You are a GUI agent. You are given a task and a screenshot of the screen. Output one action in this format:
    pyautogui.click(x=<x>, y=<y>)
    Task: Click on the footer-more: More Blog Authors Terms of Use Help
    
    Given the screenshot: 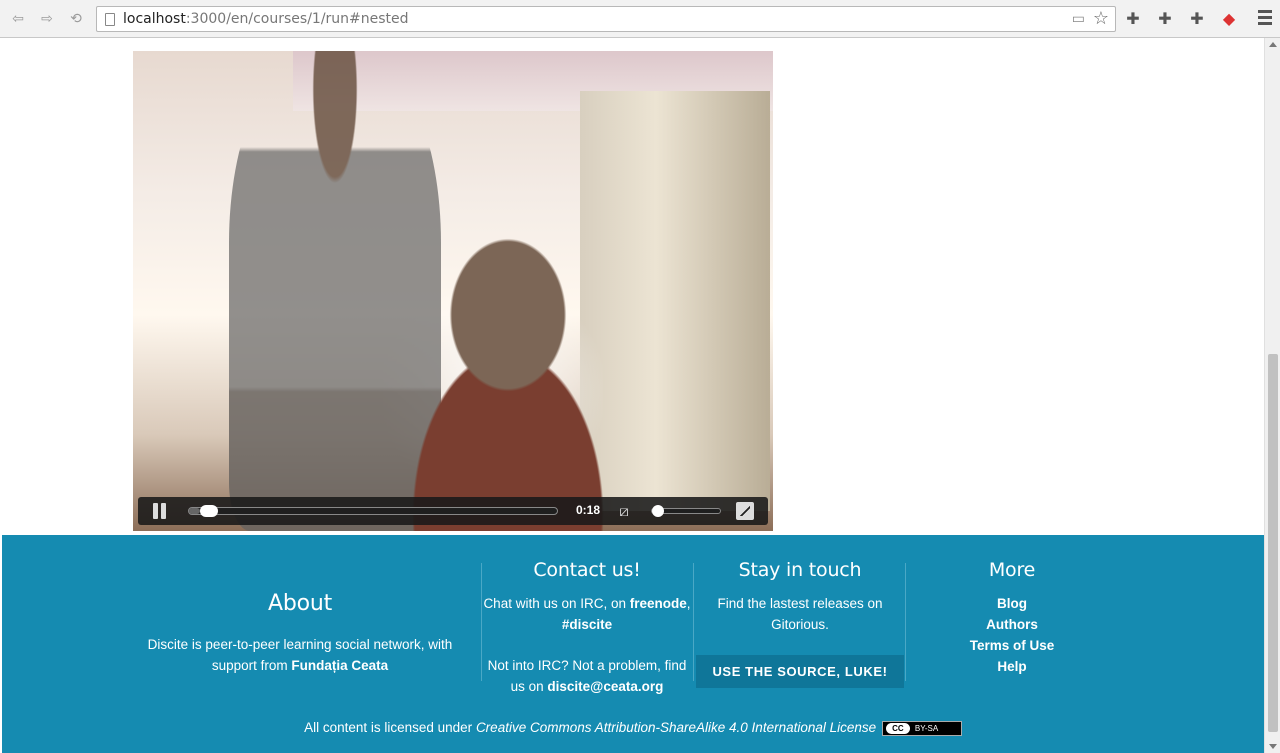 What is the action you would take?
    pyautogui.click(x=1012, y=618)
    